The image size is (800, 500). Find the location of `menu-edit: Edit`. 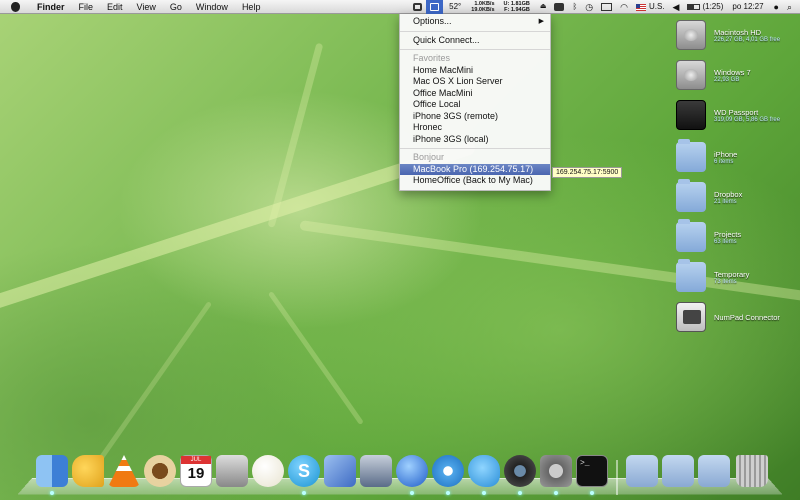

menu-edit: Edit is located at coordinates (115, 7).